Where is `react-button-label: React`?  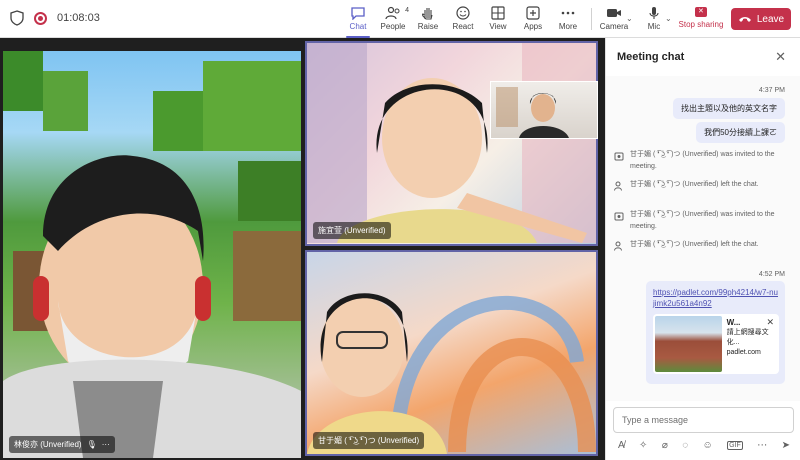
react-button-label: React is located at coordinates (463, 26).